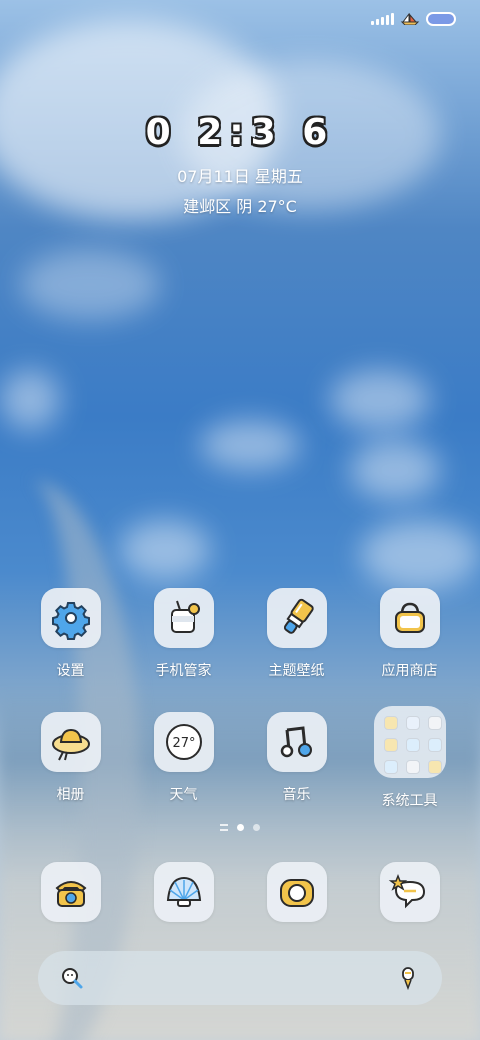 The height and width of the screenshot is (1040, 480). I want to click on bag-icon, so click(409, 617).